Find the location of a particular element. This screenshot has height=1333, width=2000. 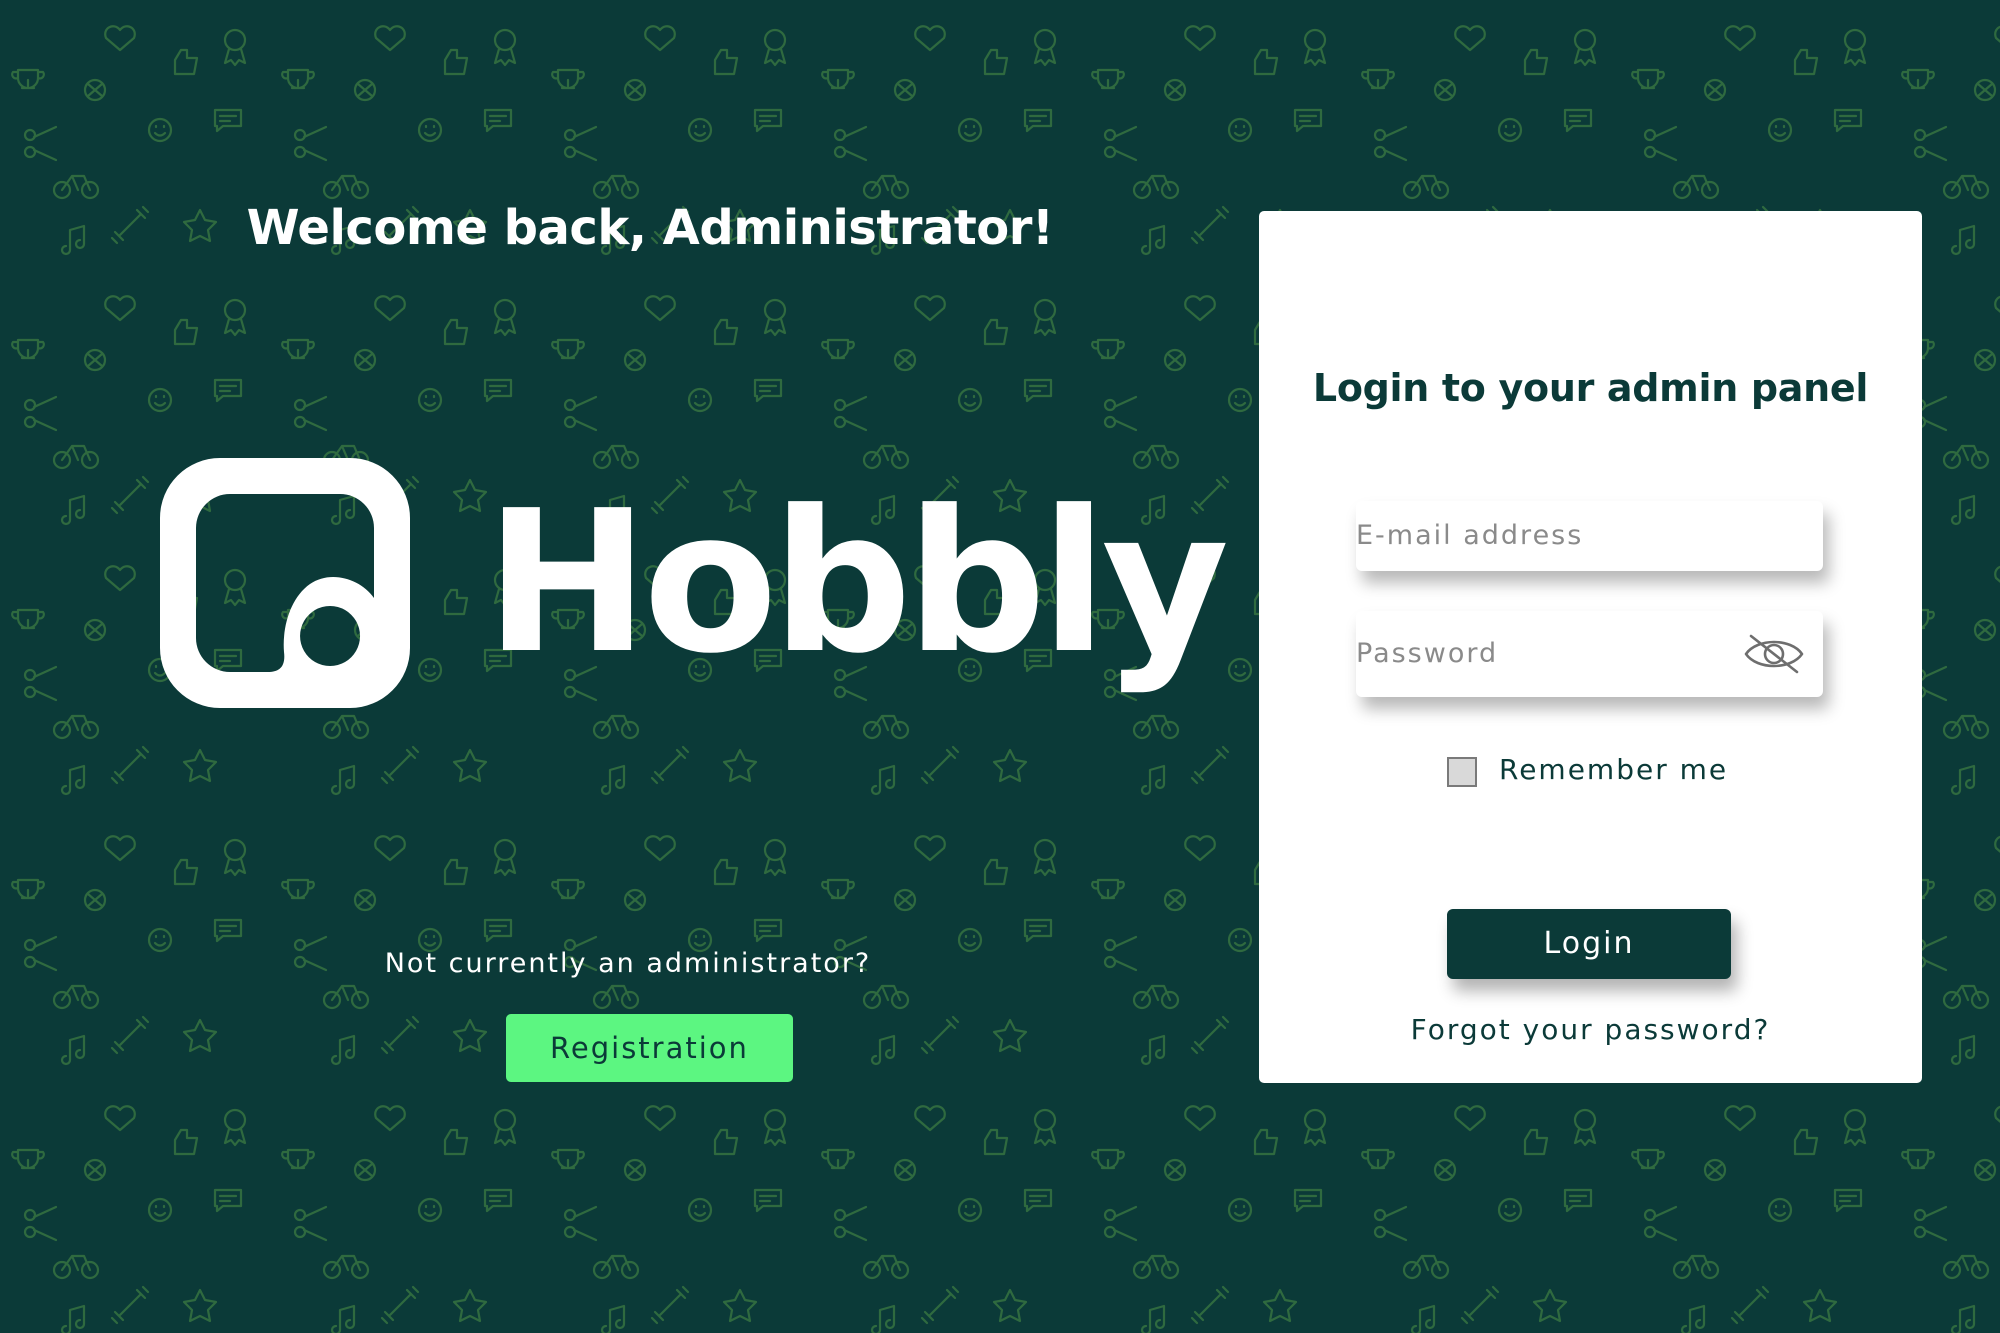

remember-me-checkbox is located at coordinates (1462, 772).